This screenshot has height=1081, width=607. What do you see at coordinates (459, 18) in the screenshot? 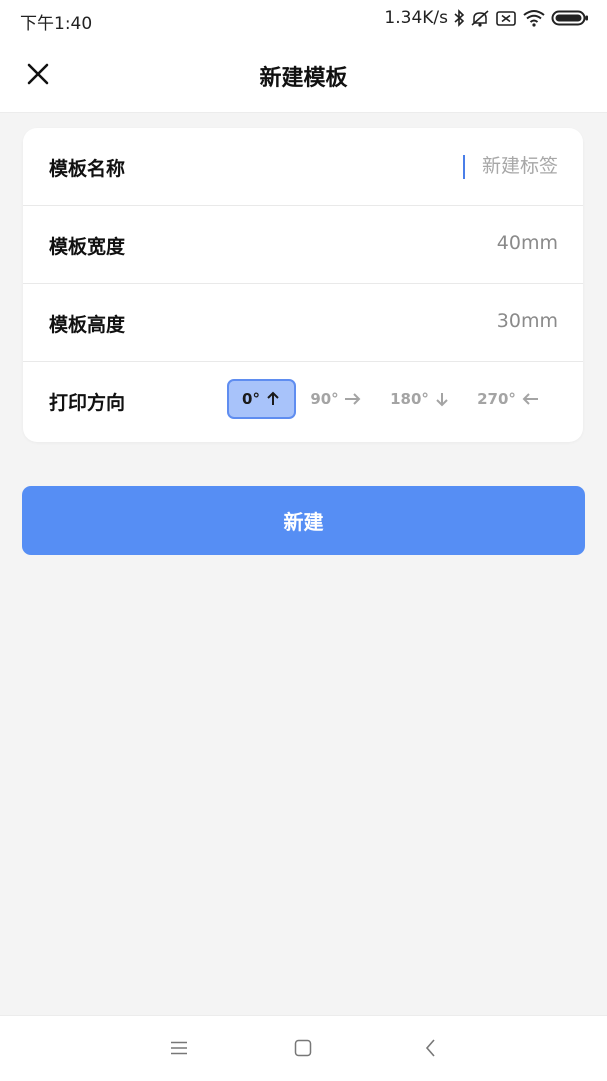
I see `bluetooth-icon` at bounding box center [459, 18].